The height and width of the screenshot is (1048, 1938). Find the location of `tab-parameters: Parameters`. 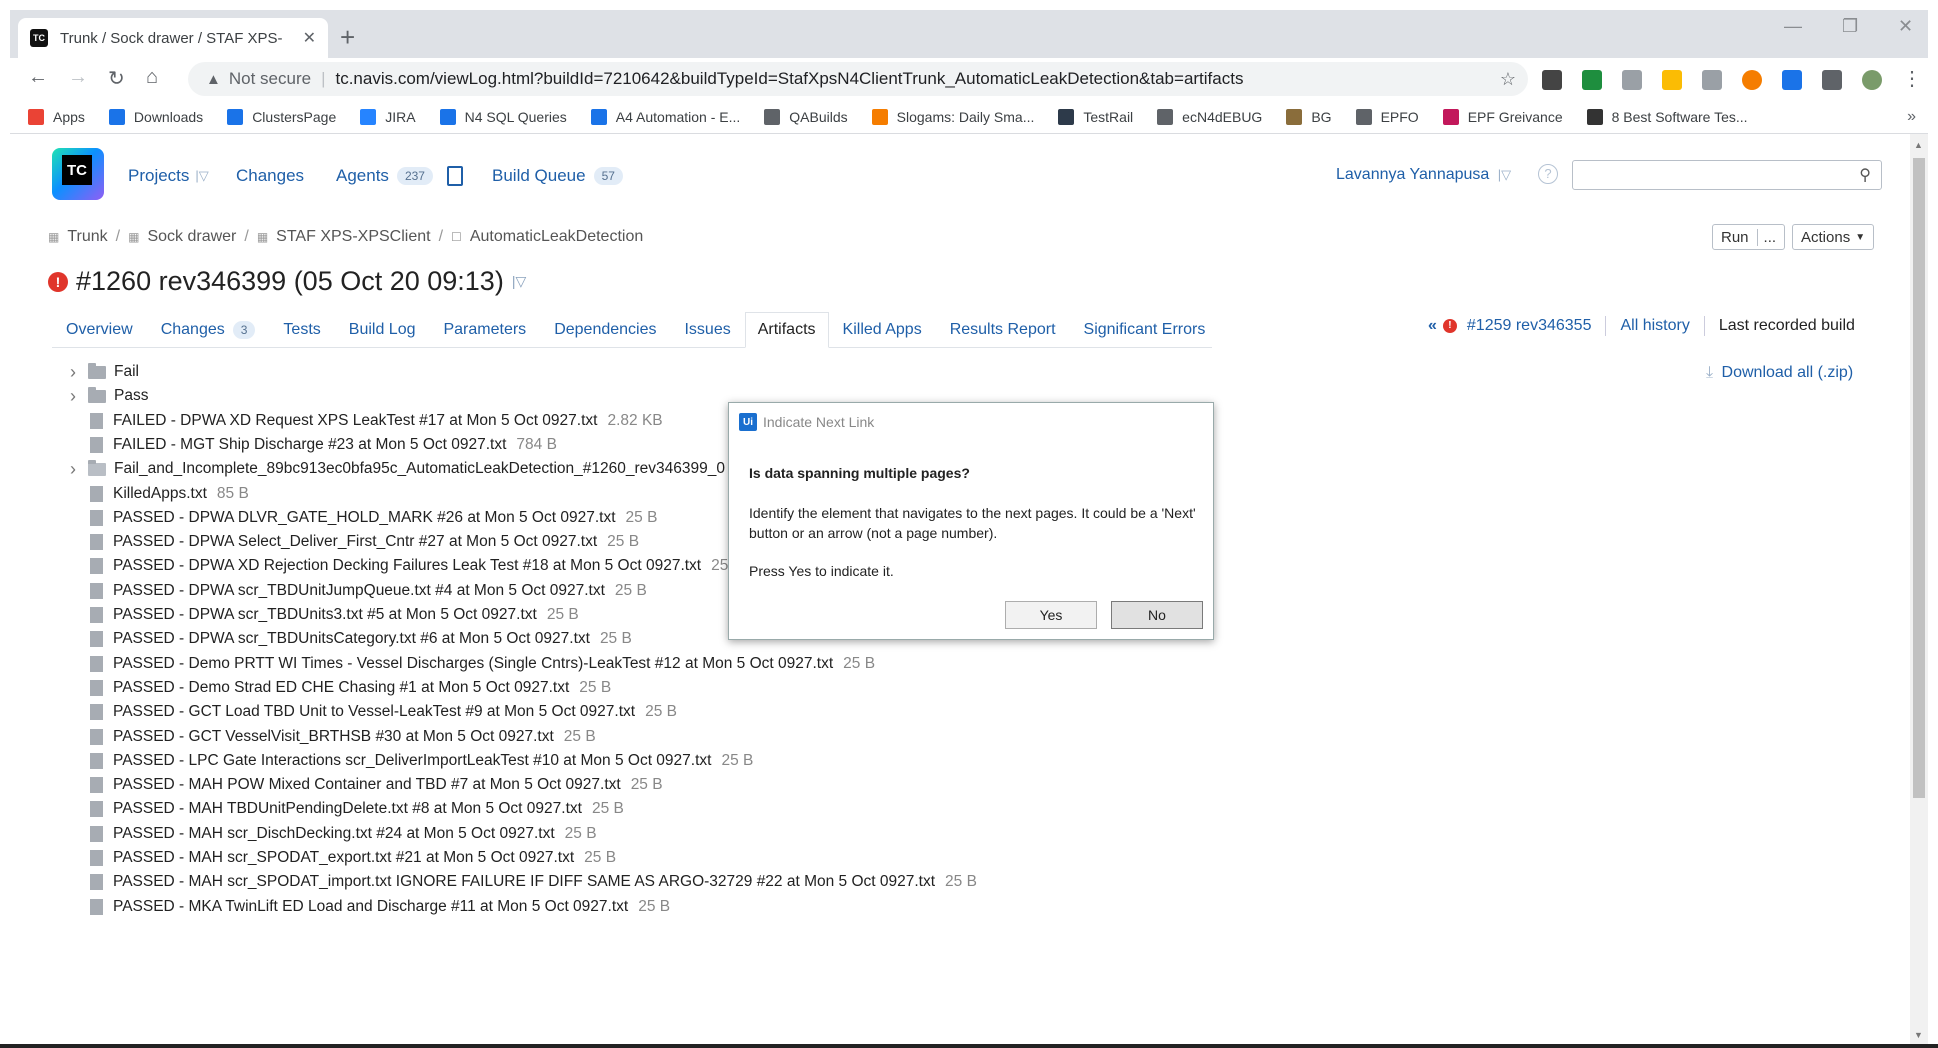

tab-parameters: Parameters is located at coordinates (484, 334).